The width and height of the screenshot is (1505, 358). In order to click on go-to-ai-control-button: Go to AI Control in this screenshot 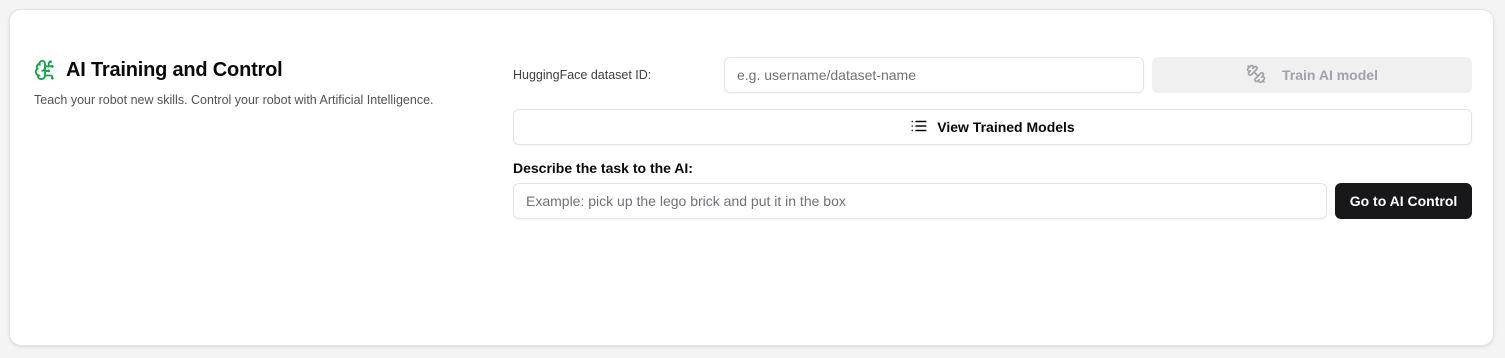, I will do `click(1403, 201)`.